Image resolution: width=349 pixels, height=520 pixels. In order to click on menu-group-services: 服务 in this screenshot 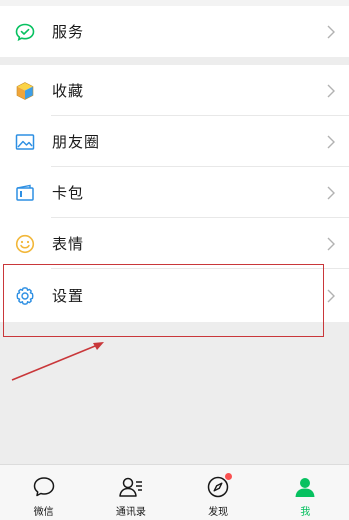, I will do `click(174, 31)`.